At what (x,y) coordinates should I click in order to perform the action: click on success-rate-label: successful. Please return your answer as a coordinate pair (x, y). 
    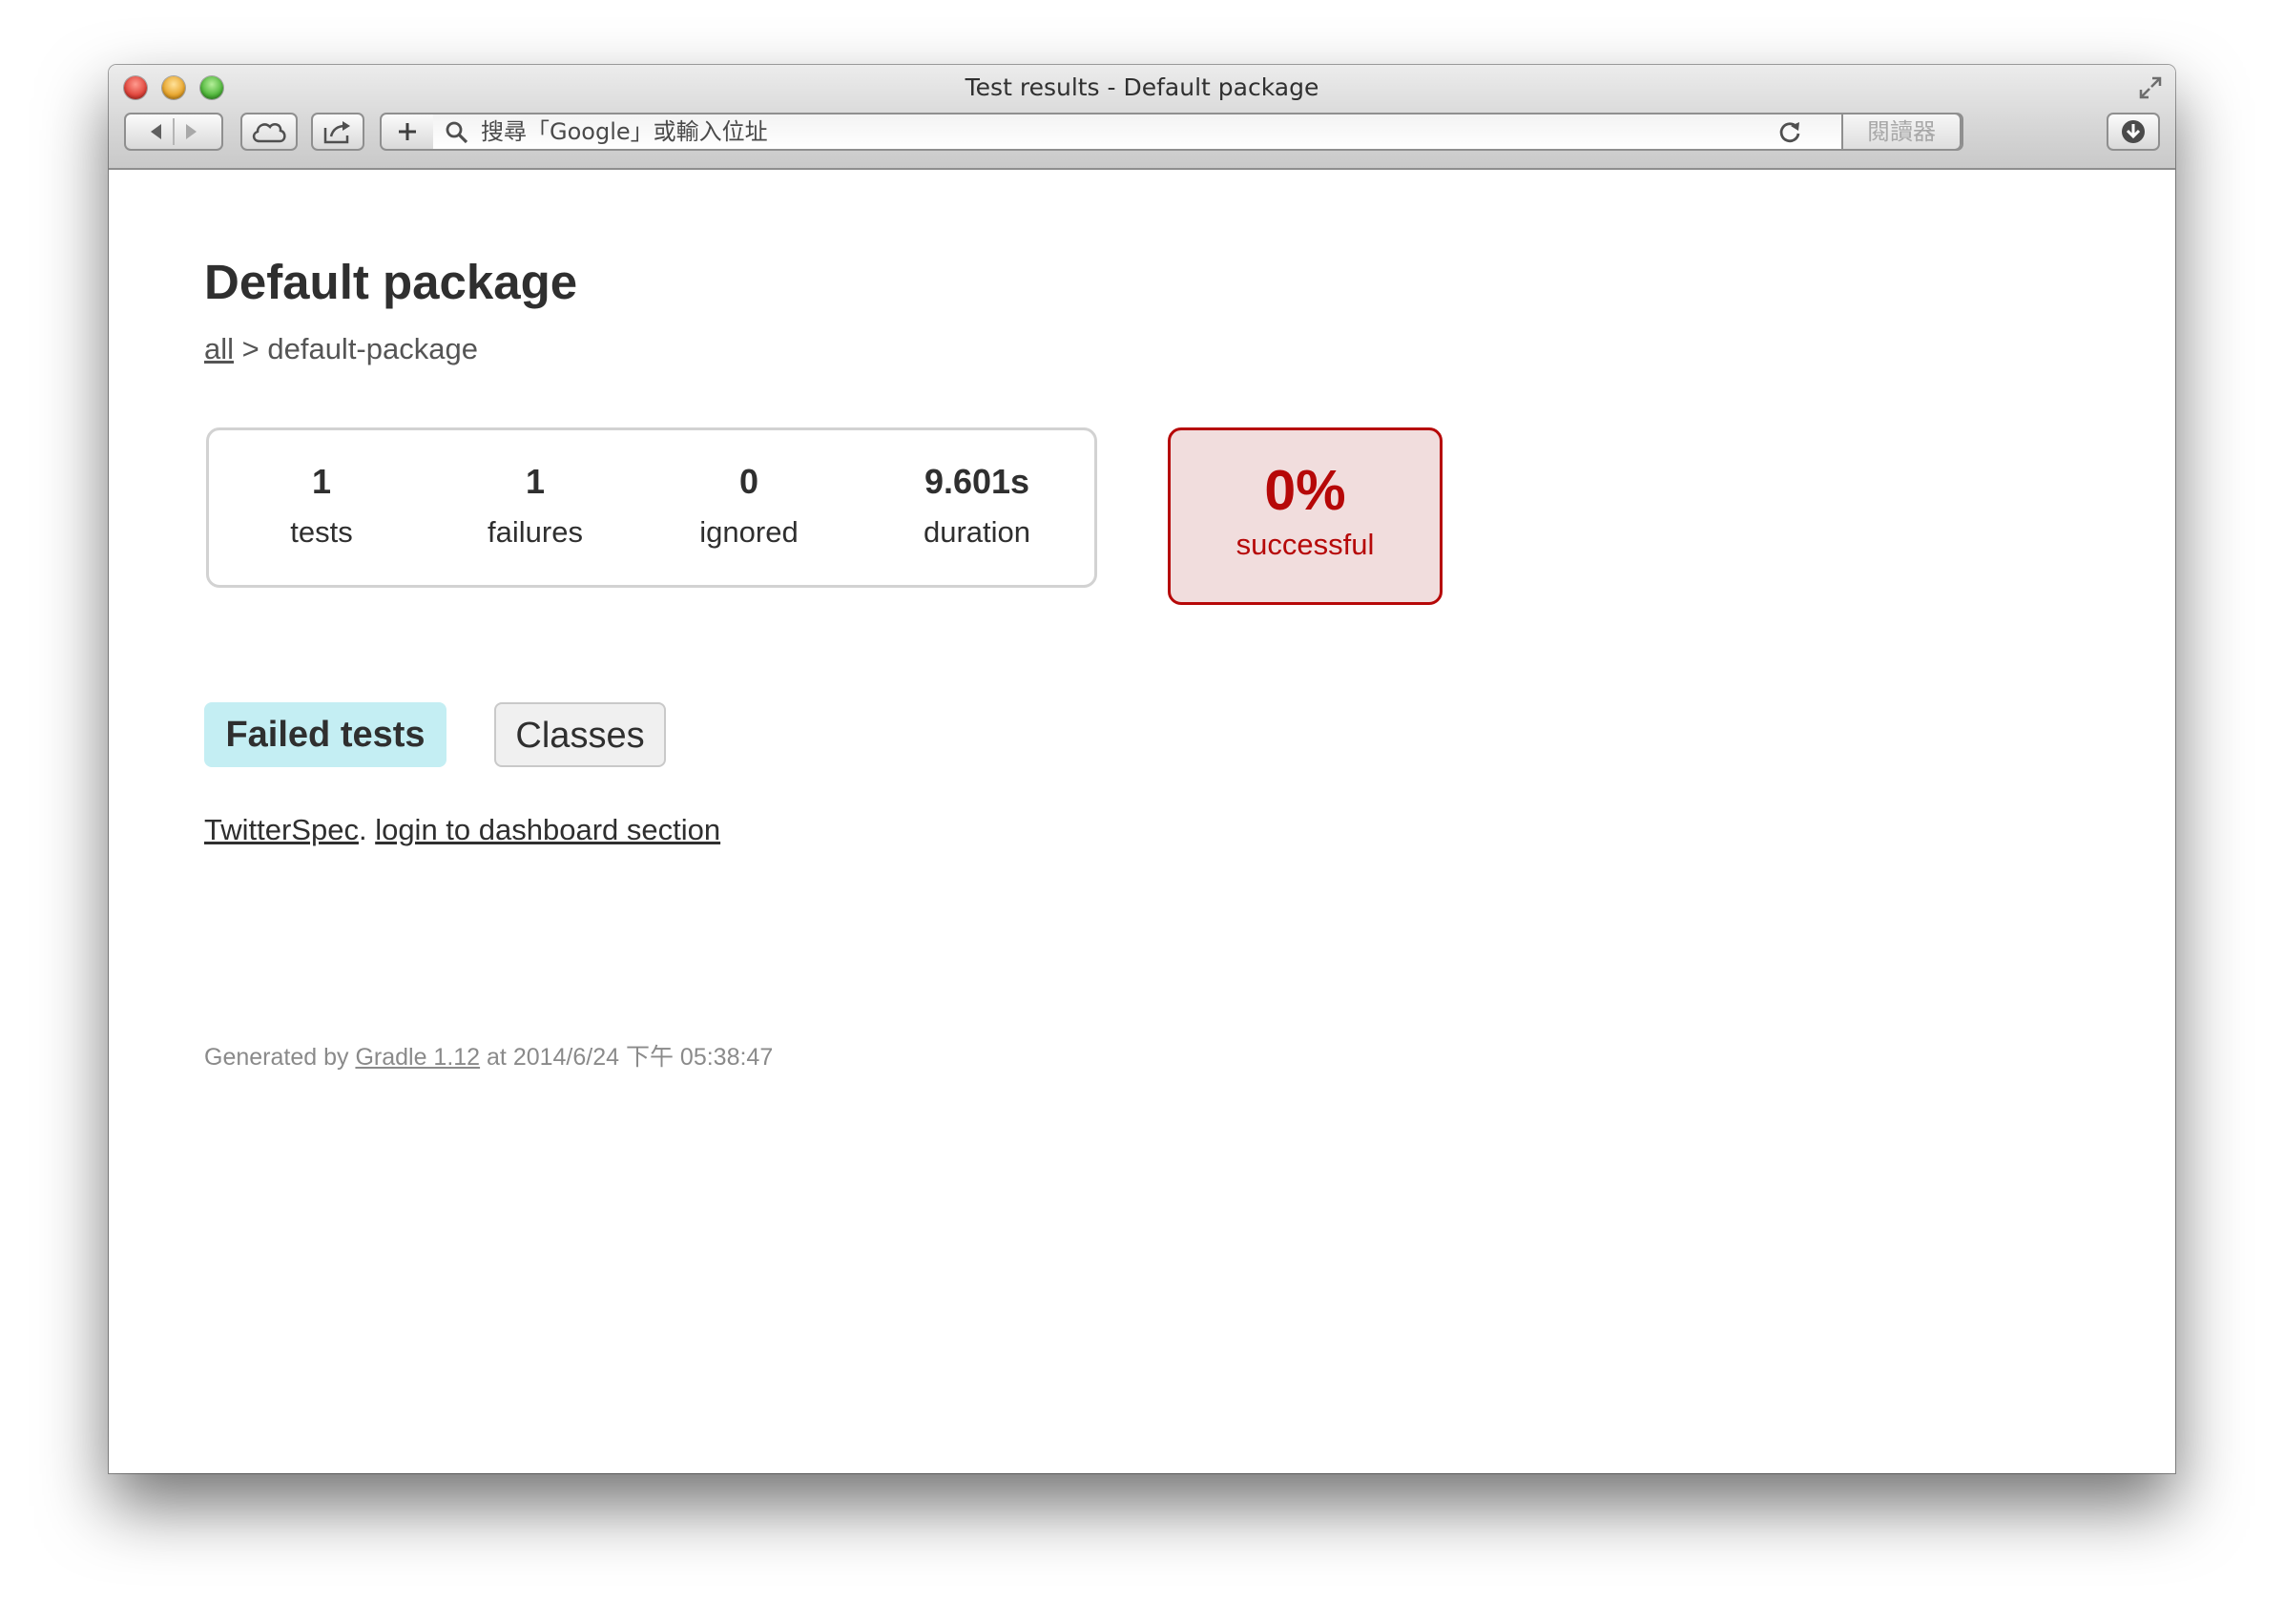
    Looking at the image, I should click on (1305, 544).